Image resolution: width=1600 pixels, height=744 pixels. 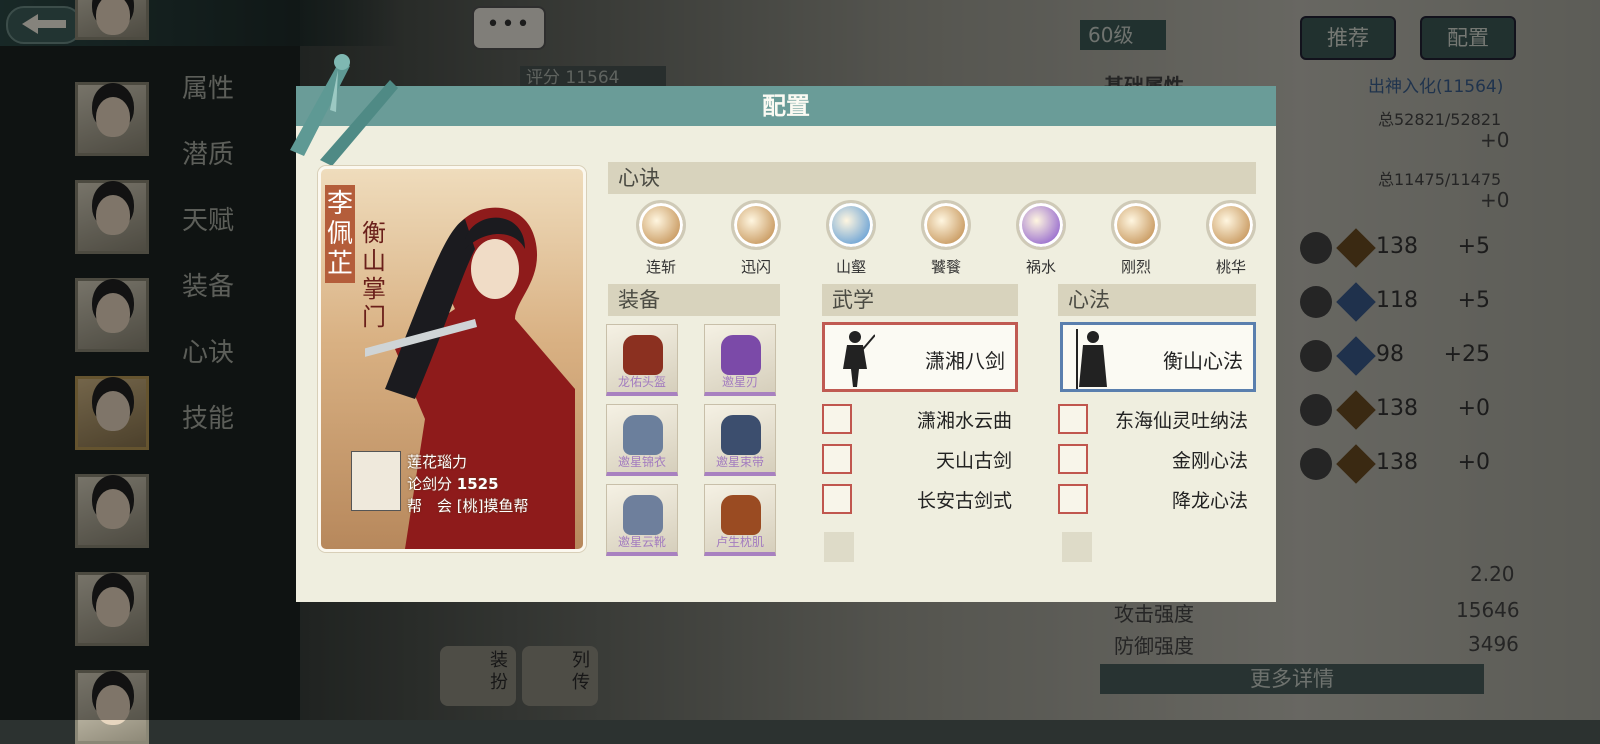 I want to click on xinfa-item-name: 金刚心法, so click(x=1209, y=461).